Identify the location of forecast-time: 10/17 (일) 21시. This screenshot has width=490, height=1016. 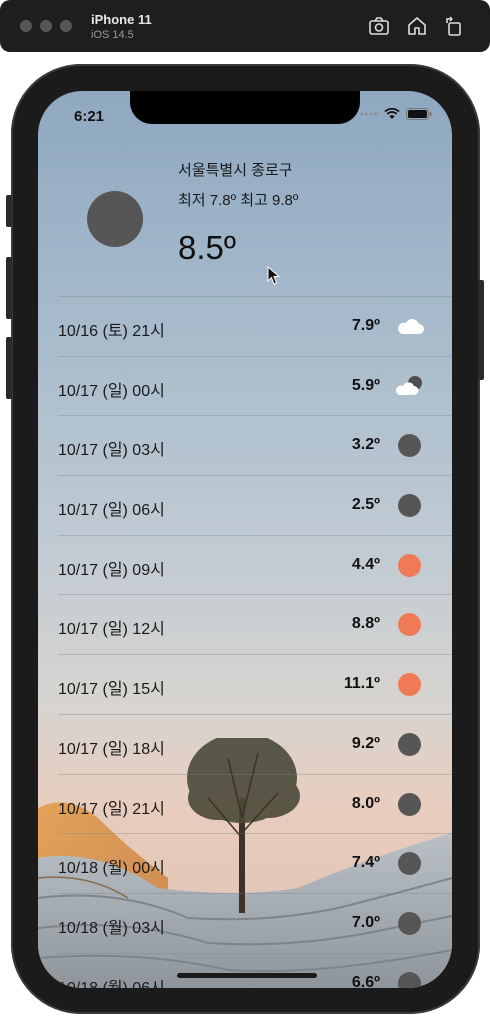
(111, 809).